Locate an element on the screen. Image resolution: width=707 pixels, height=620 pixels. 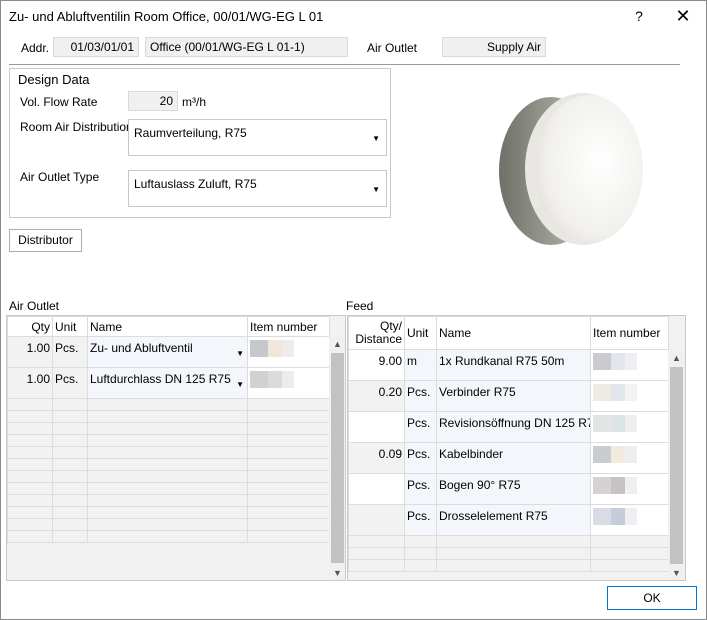
air-outlet-scrollbar: ▲ ▼ is located at coordinates (337, 458).